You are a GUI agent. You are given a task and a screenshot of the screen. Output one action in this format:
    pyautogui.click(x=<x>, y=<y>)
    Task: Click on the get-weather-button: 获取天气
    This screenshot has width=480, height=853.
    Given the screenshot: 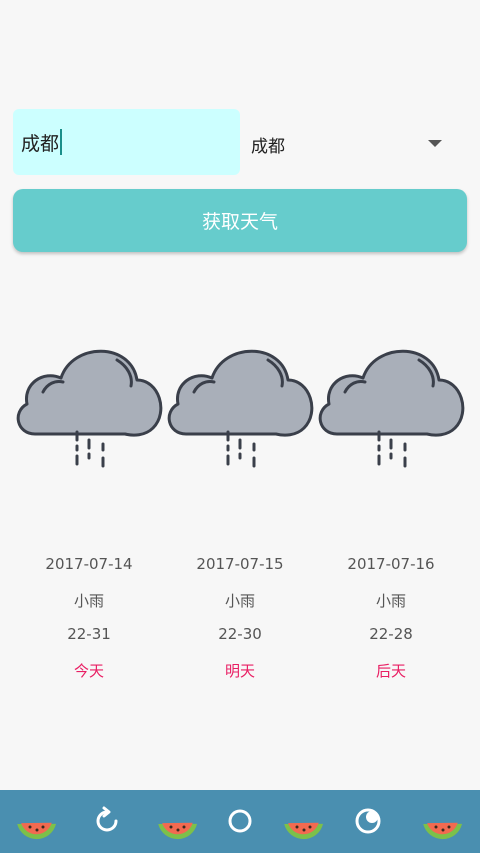 What is the action you would take?
    pyautogui.click(x=240, y=220)
    